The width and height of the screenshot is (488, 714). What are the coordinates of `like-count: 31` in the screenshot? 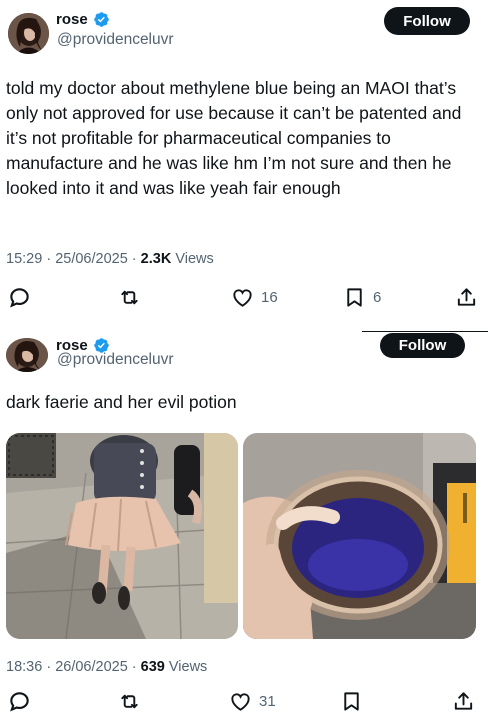 It's located at (267, 701).